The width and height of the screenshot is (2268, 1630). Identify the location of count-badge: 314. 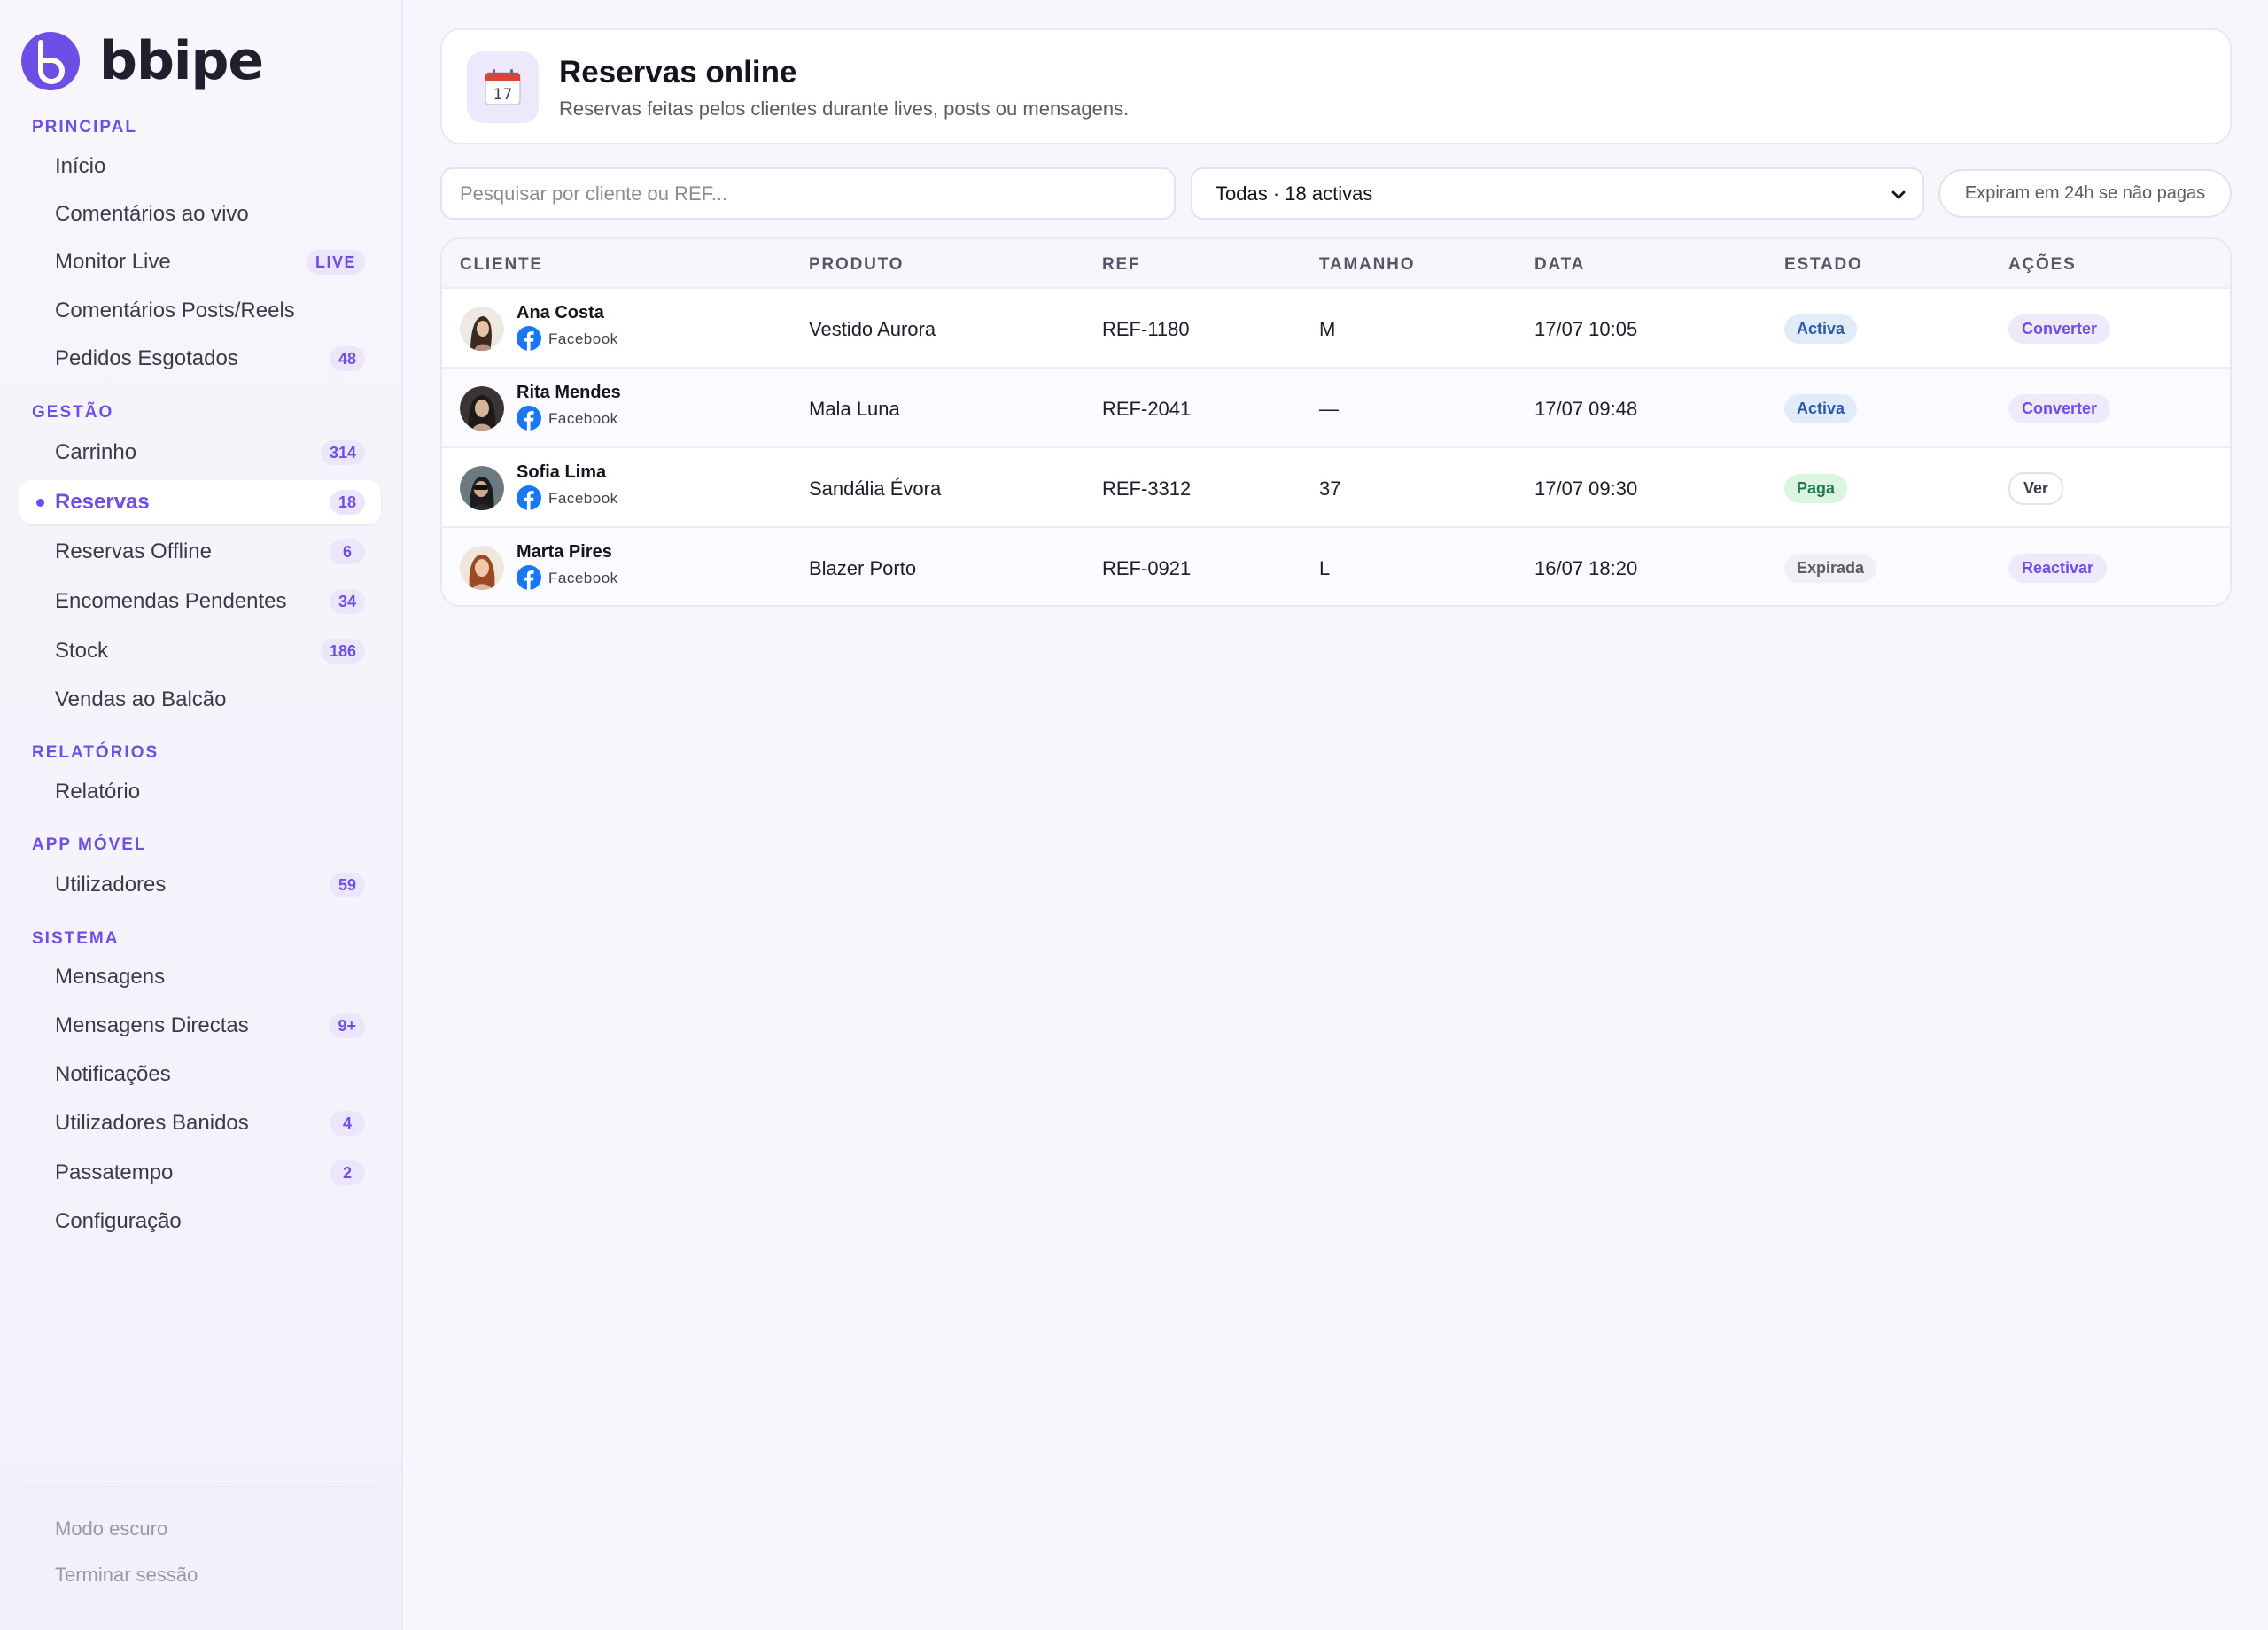
(342, 452).